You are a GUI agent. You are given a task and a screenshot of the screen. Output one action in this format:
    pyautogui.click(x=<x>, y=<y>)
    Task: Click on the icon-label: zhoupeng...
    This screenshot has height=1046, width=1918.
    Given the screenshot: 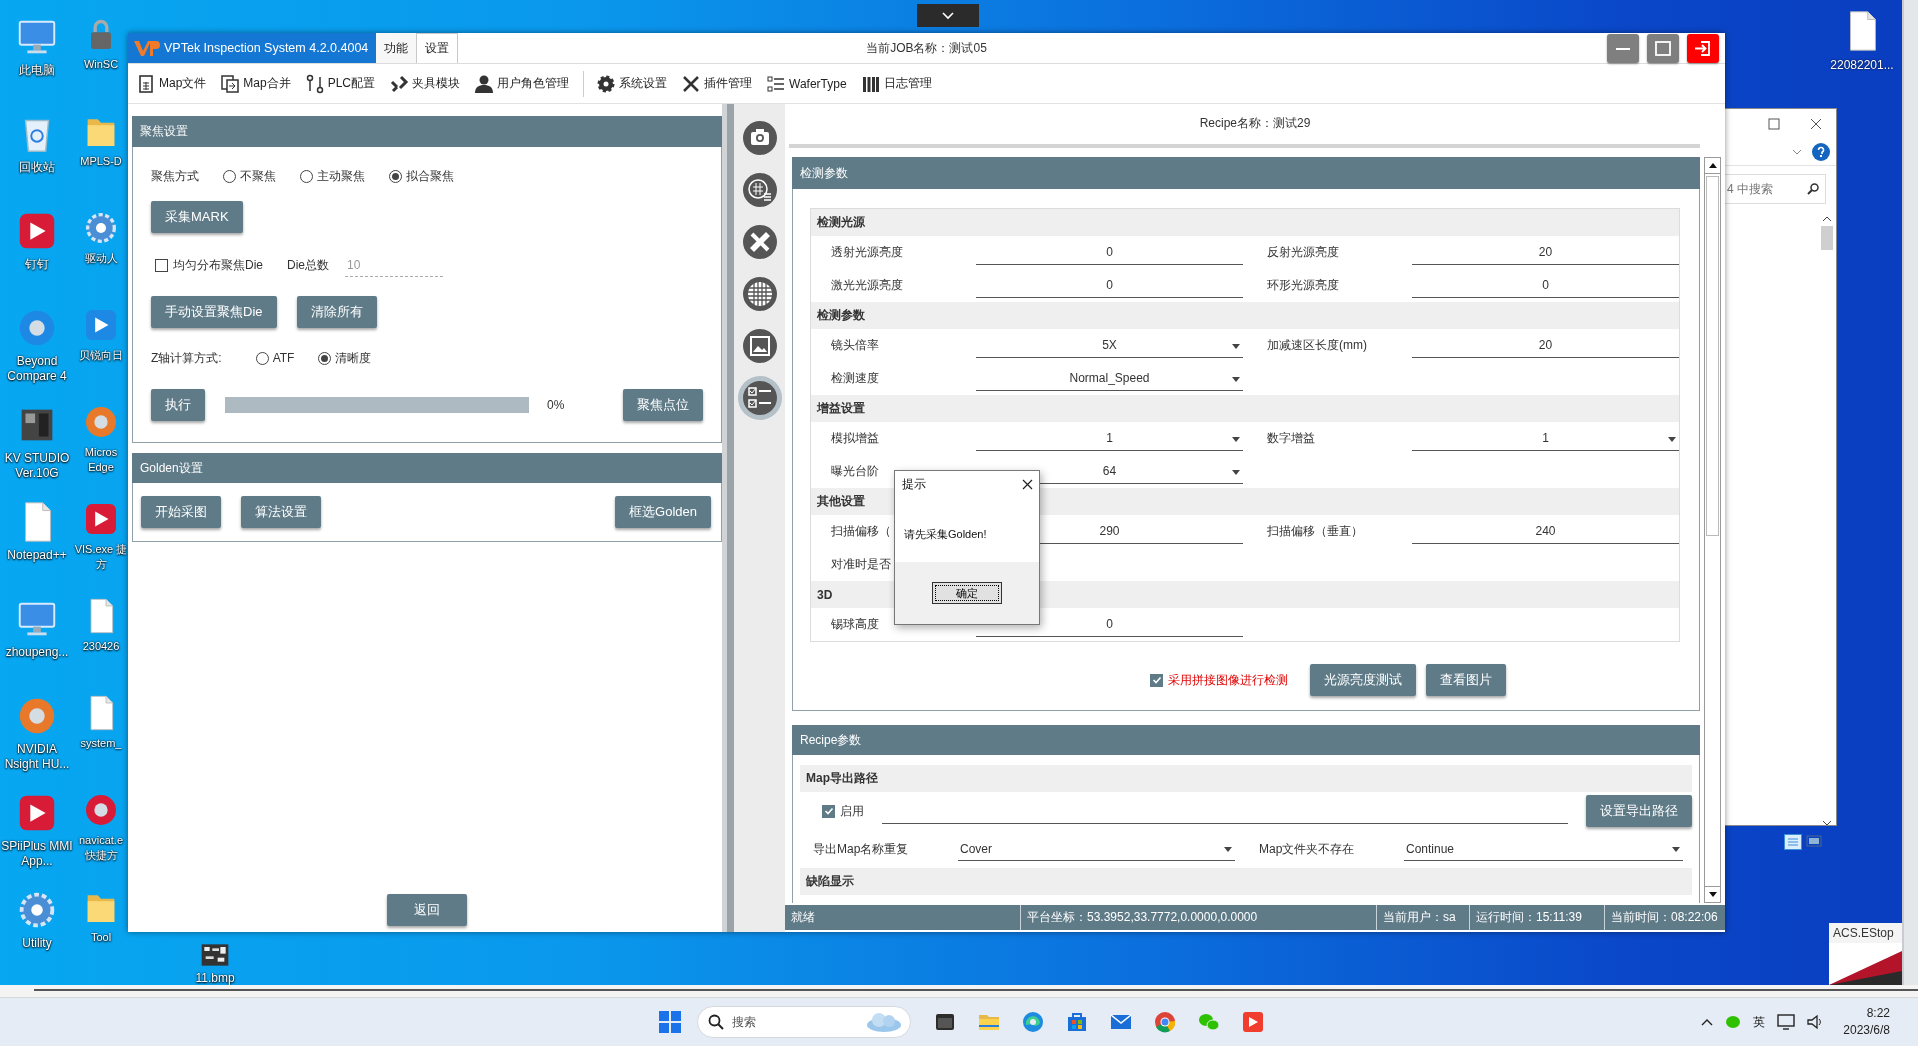 What is the action you would take?
    pyautogui.click(x=37, y=652)
    